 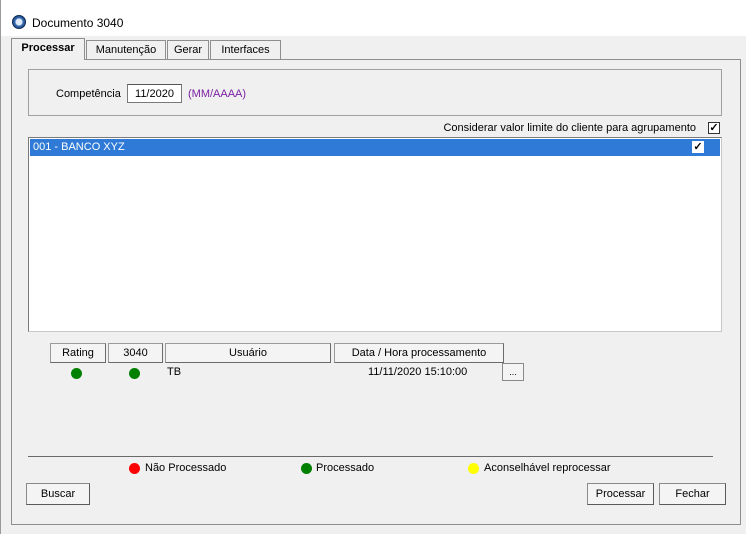 What do you see at coordinates (217, 94) in the screenshot?
I see `competencia-format-hint: (MM/AAAA)` at bounding box center [217, 94].